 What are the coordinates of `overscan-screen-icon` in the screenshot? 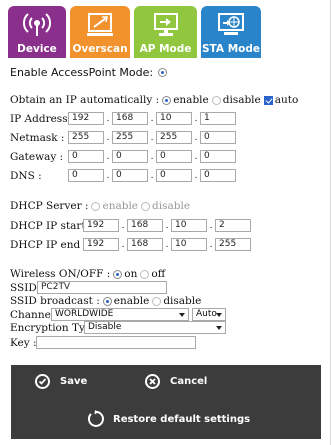 It's located at (100, 26).